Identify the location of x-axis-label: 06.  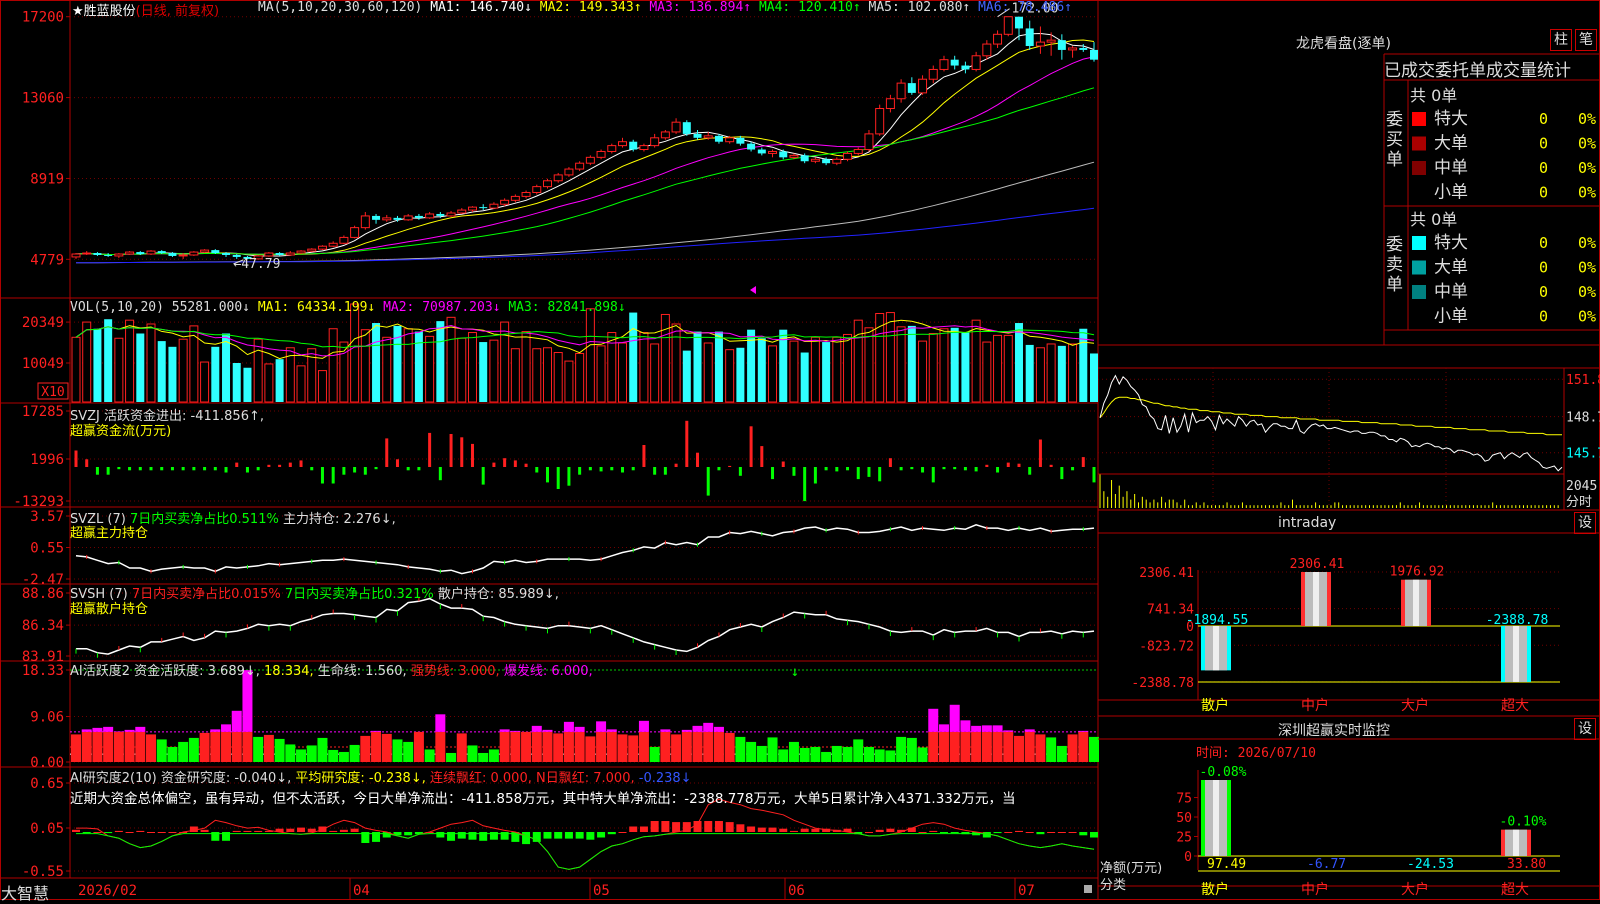
(796, 891).